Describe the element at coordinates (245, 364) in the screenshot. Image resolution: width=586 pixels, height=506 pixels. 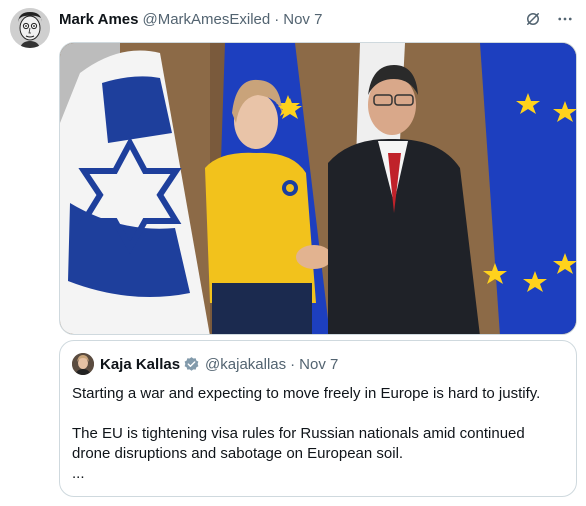
I see `quoted-author-handle: @kajakallas` at that location.